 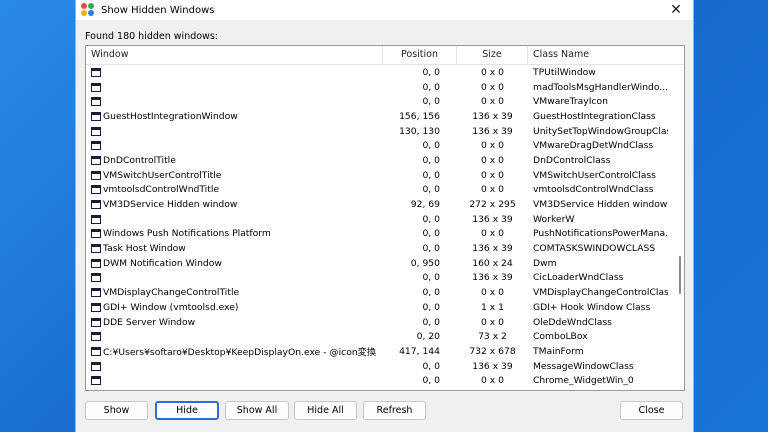 I want to click on column-header-size: Size, so click(x=492, y=55).